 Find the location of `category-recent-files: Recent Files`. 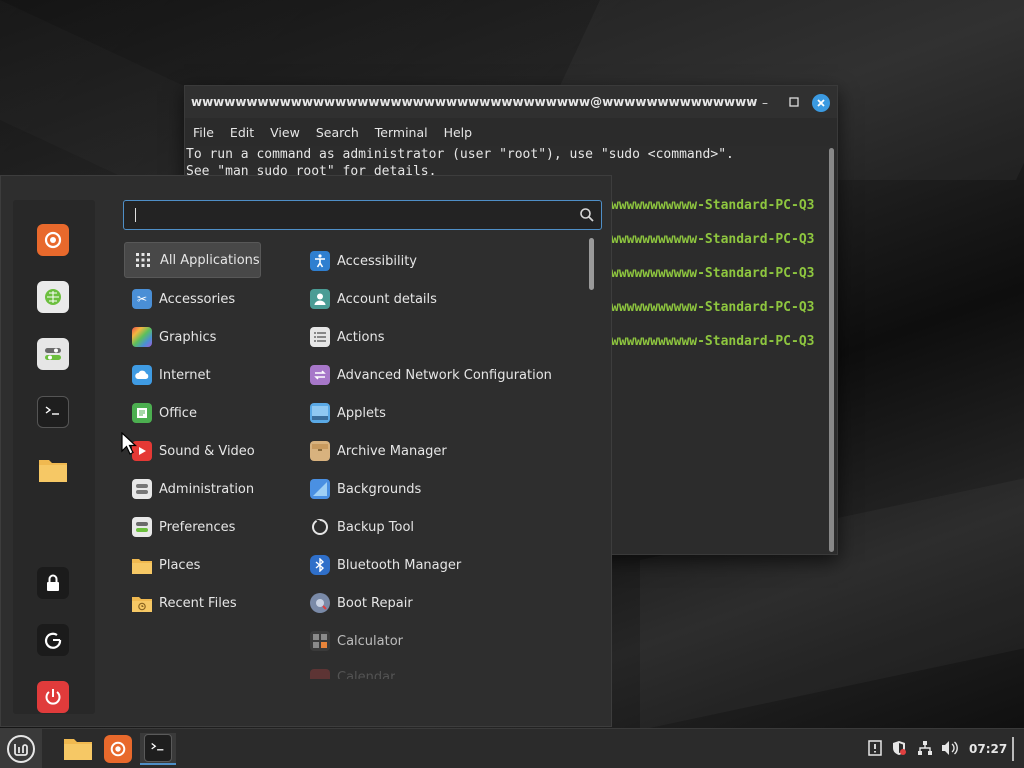

category-recent-files: Recent Files is located at coordinates (184, 603).